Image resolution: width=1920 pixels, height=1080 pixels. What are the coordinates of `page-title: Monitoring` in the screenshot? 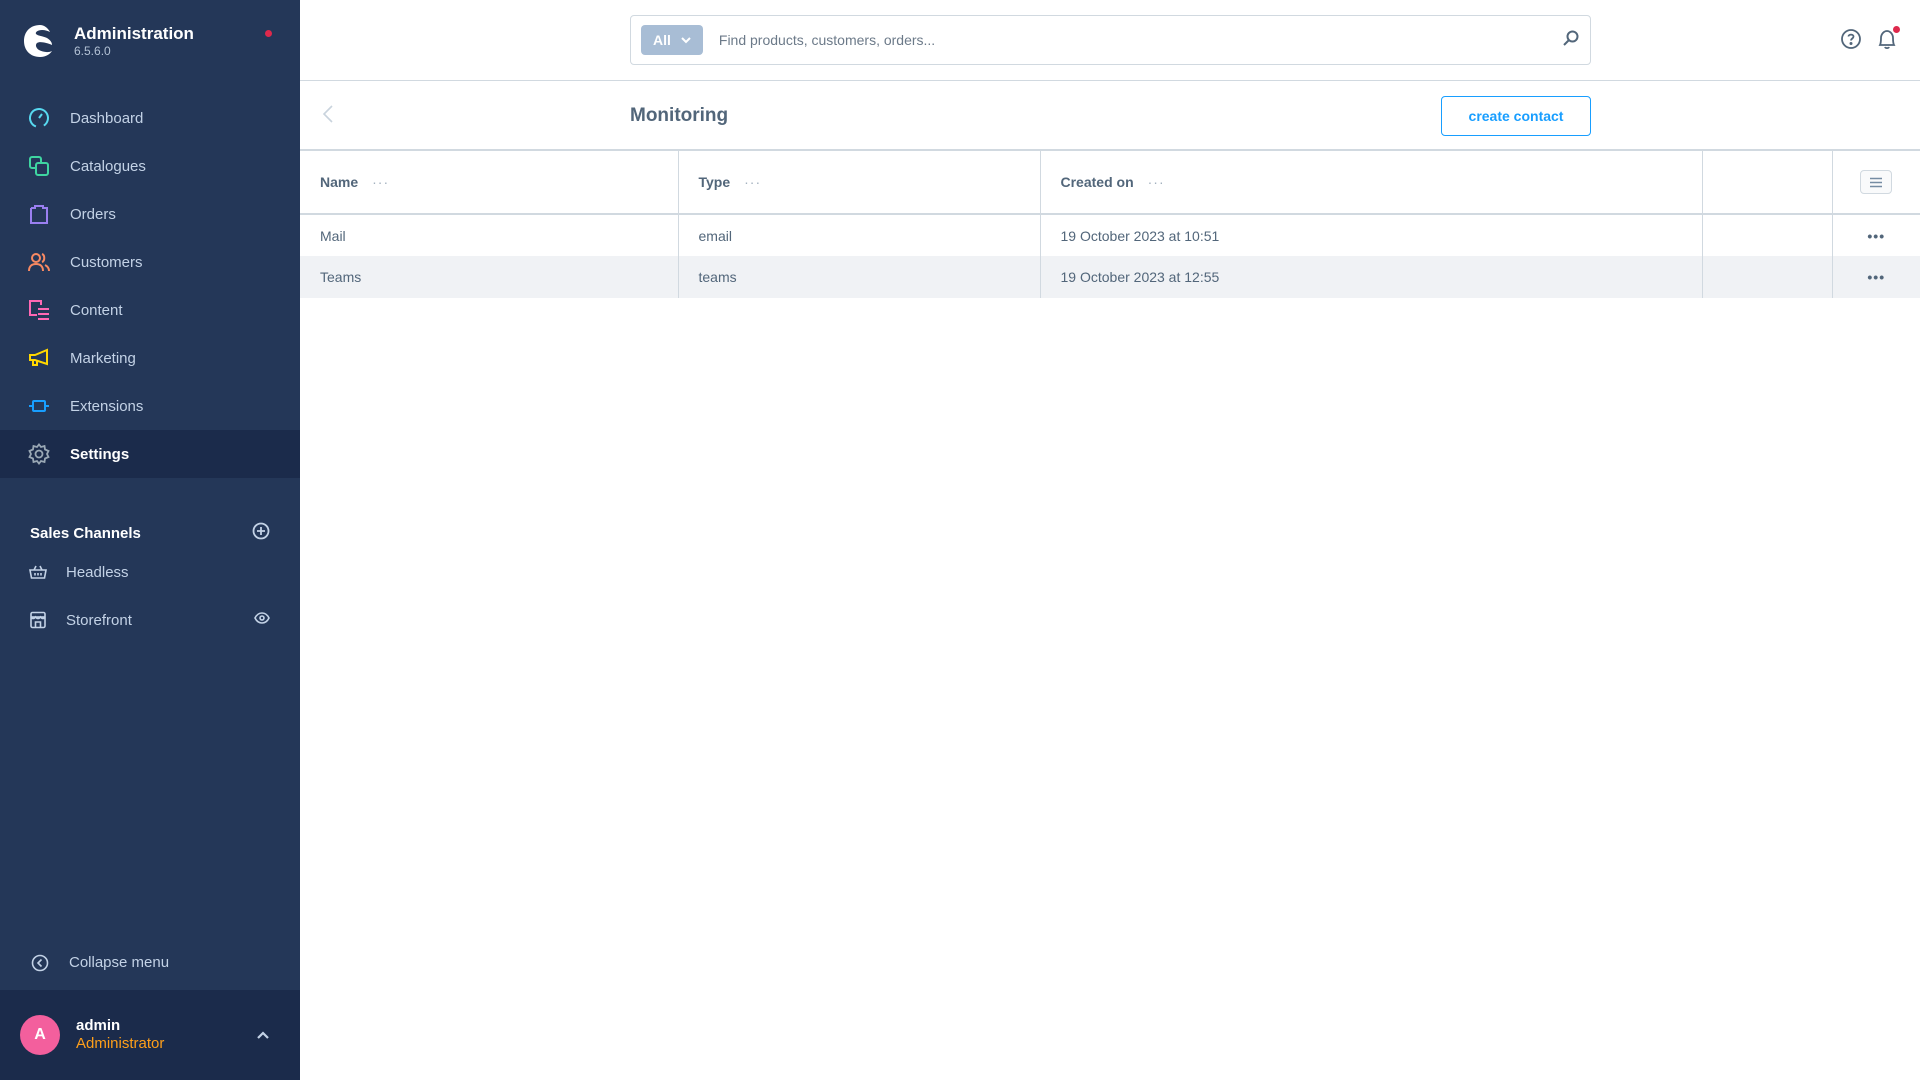 It's located at (679, 115).